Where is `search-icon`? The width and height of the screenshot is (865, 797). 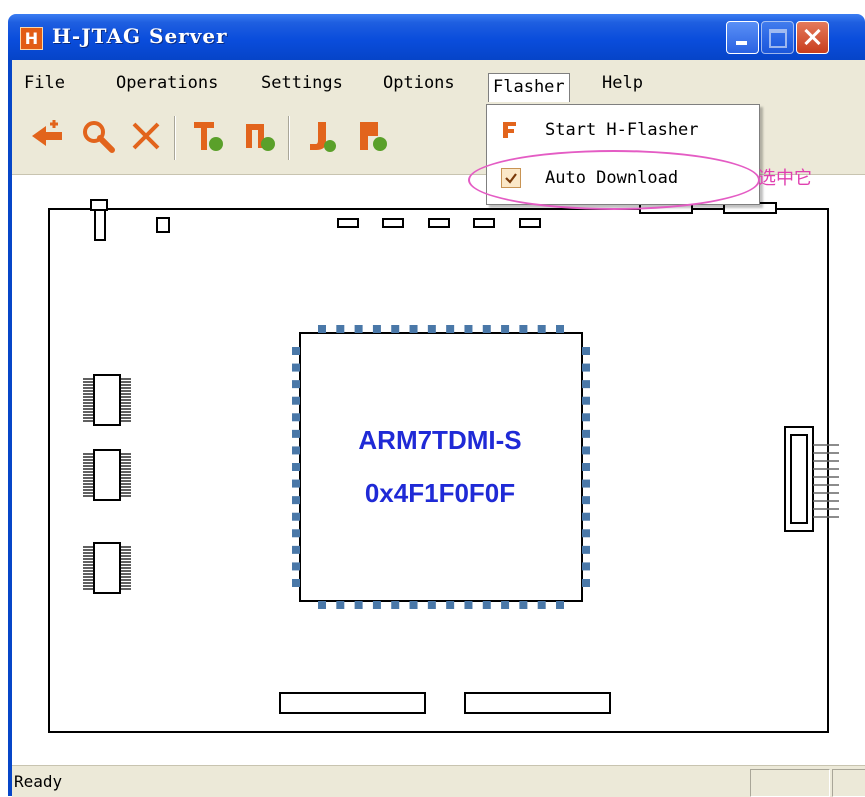
search-icon is located at coordinates (98, 136).